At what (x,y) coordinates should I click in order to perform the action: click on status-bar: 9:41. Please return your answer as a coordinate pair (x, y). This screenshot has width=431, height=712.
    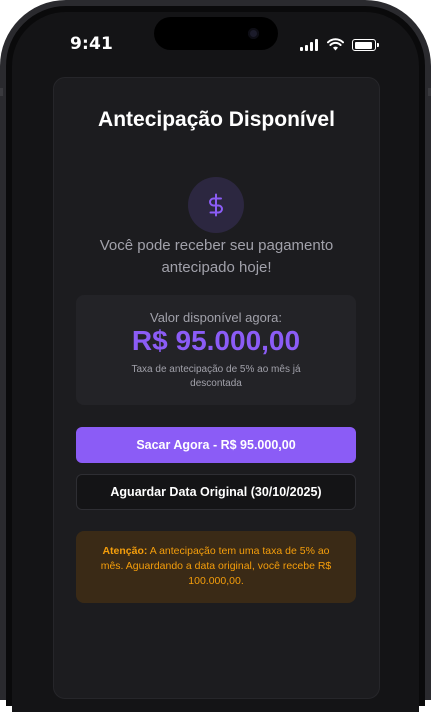
    Looking at the image, I should click on (215, 42).